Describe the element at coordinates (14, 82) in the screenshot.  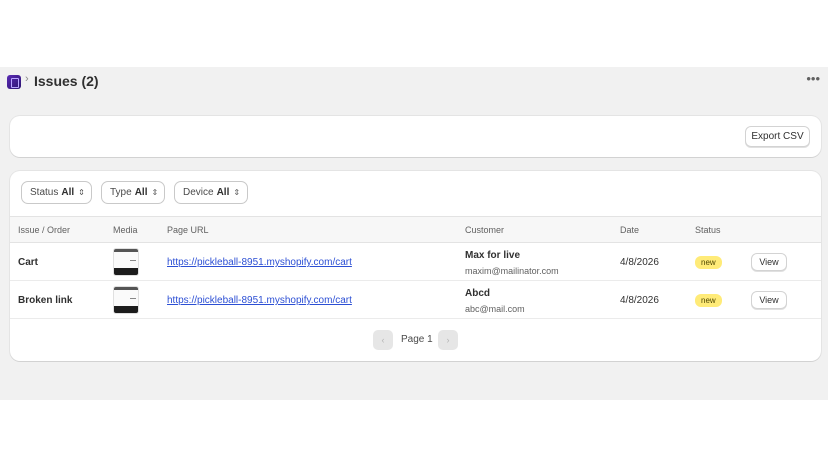
I see `app-logo-icon` at that location.